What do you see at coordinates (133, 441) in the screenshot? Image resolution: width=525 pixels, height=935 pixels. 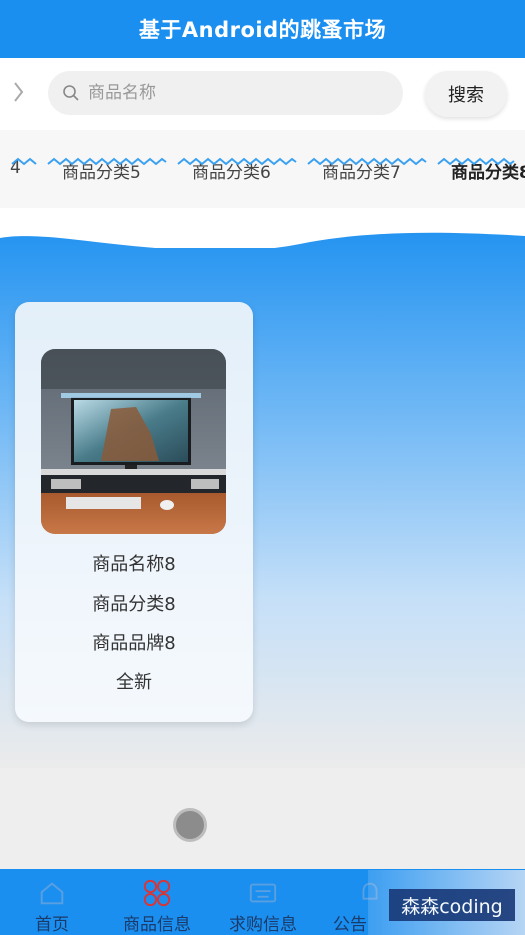 I see `product-image` at bounding box center [133, 441].